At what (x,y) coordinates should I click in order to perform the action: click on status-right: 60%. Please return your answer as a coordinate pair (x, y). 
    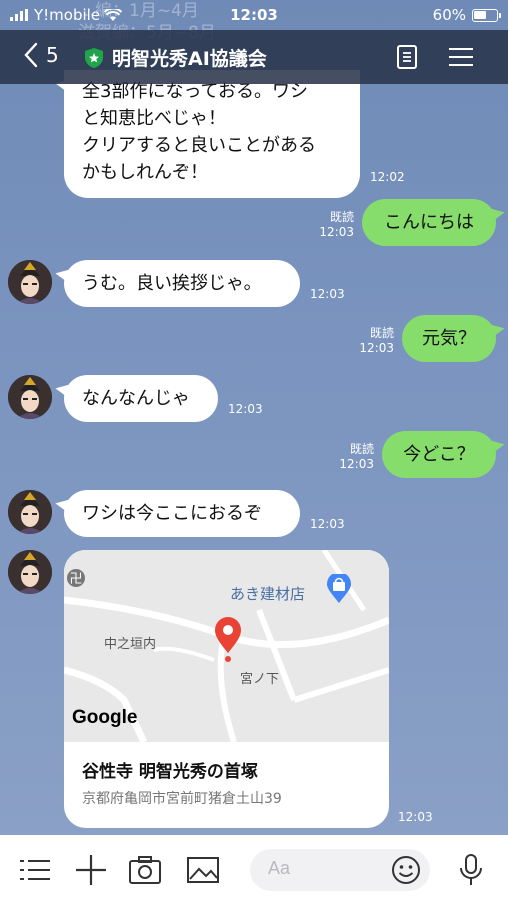
    Looking at the image, I should click on (466, 15).